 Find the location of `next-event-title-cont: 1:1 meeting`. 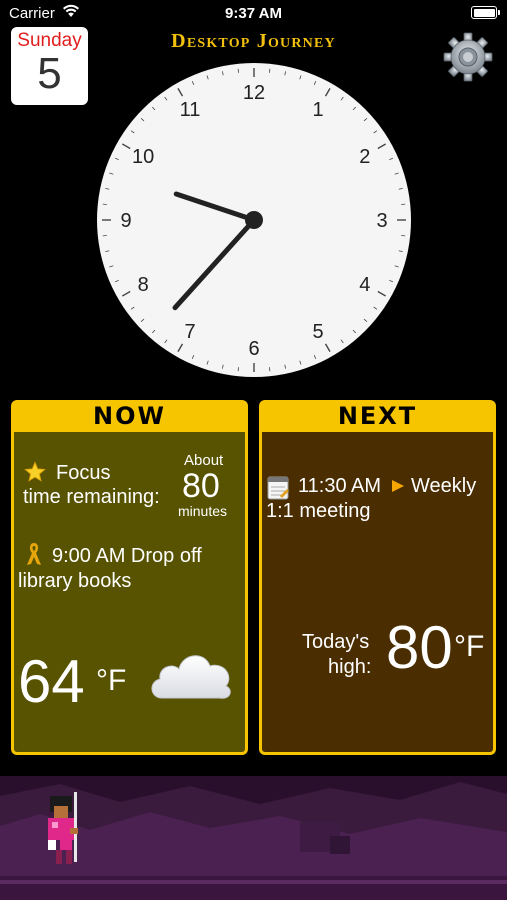

next-event-title-cont: 1:1 meeting is located at coordinates (318, 511).